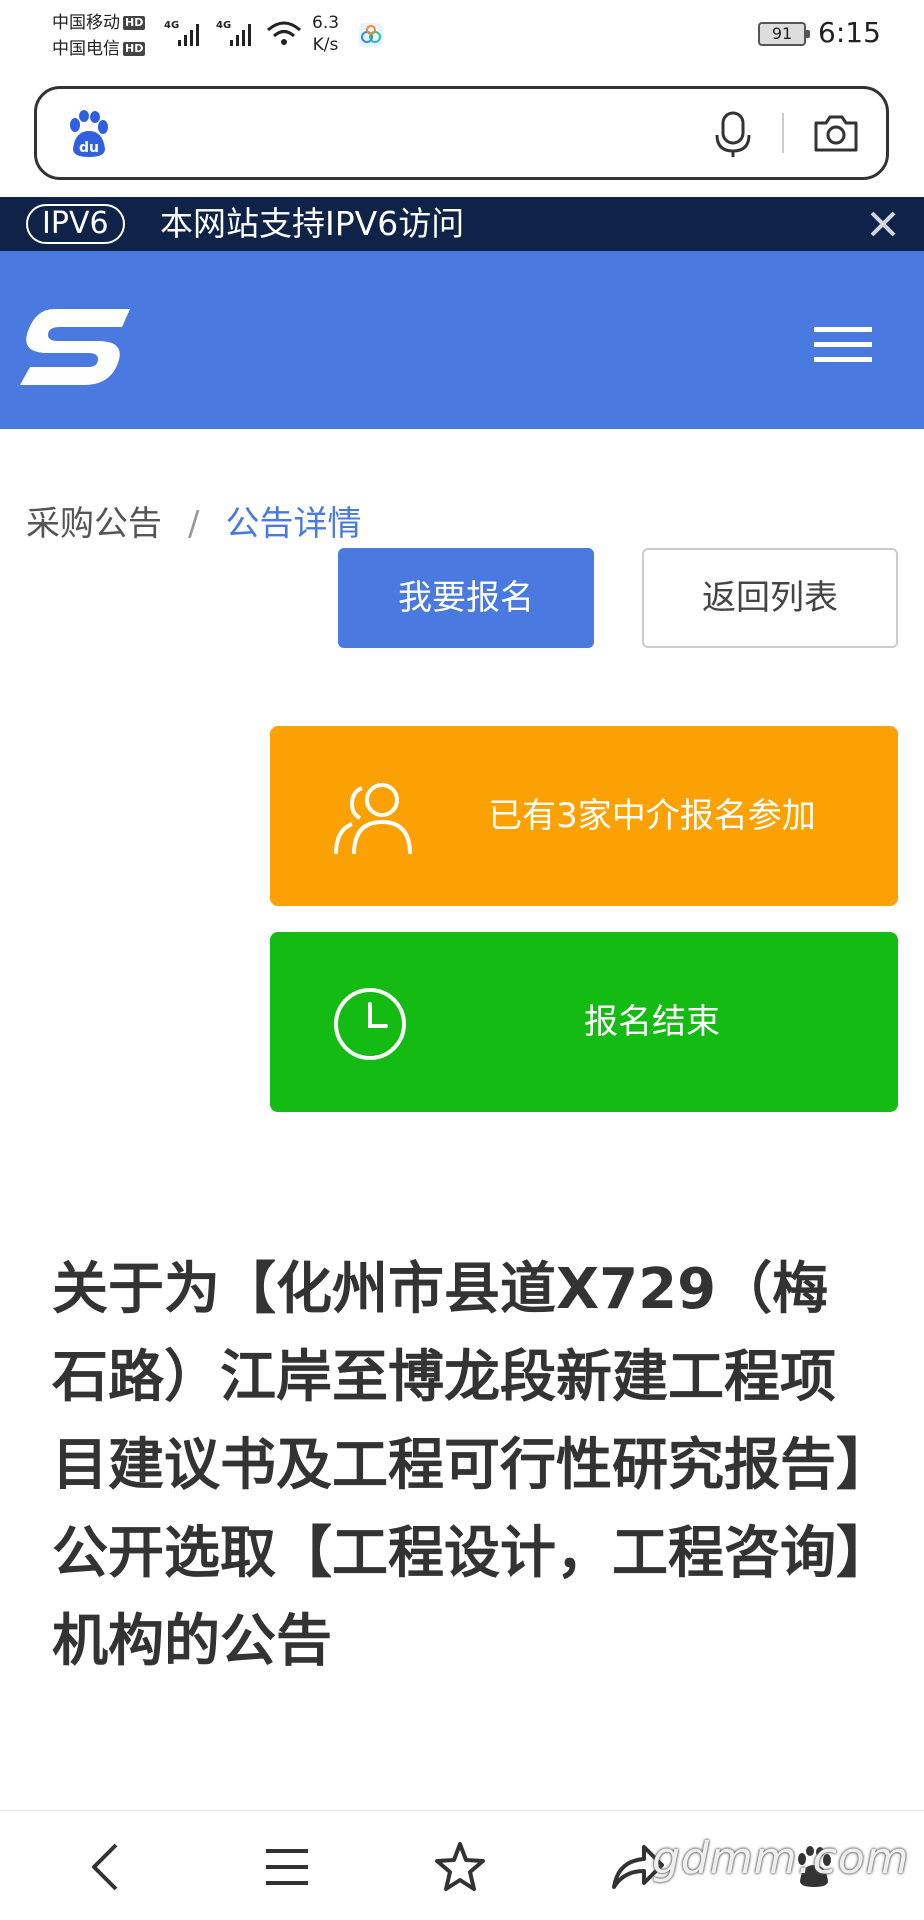 This screenshot has height=1920, width=924. I want to click on carrier-2: 中国电信, so click(86, 49).